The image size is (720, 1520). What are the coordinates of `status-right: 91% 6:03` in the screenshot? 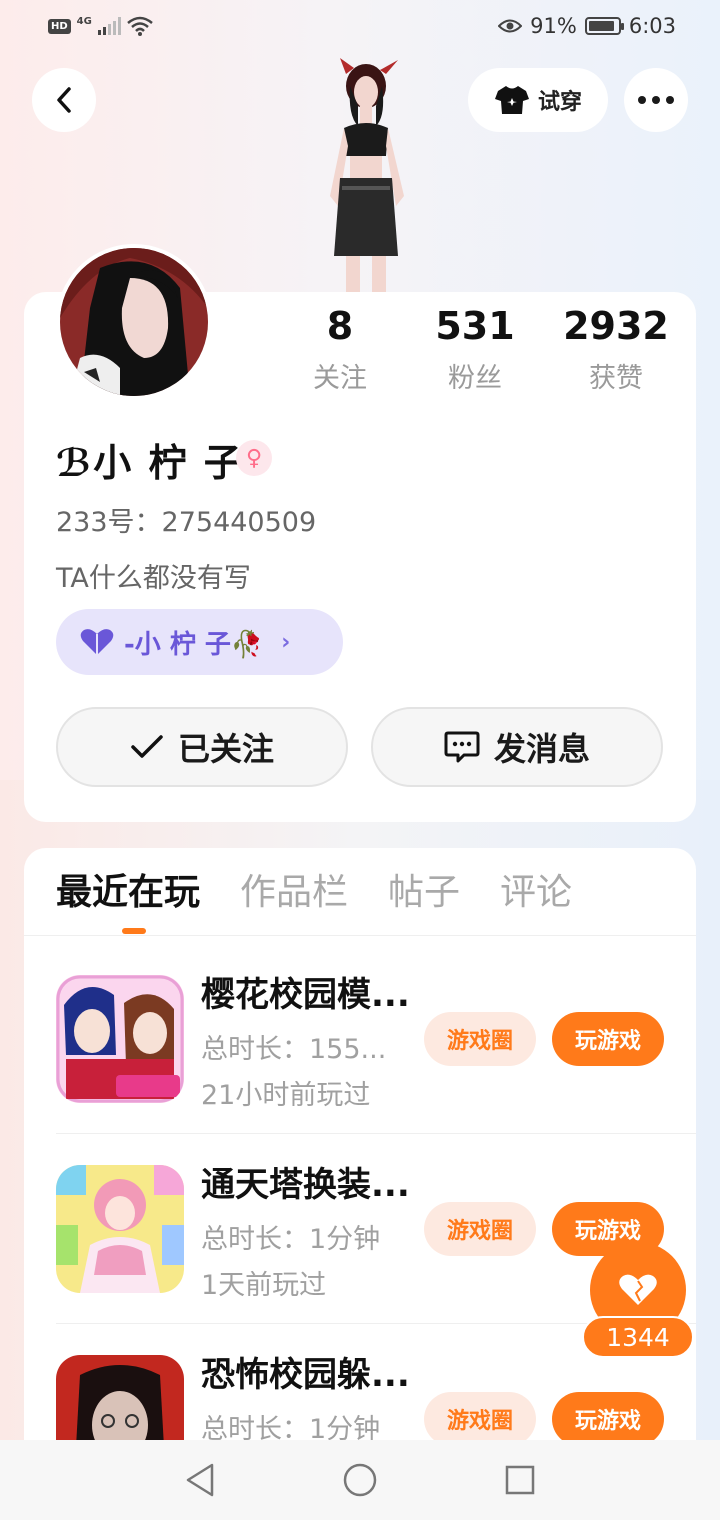 It's located at (587, 26).